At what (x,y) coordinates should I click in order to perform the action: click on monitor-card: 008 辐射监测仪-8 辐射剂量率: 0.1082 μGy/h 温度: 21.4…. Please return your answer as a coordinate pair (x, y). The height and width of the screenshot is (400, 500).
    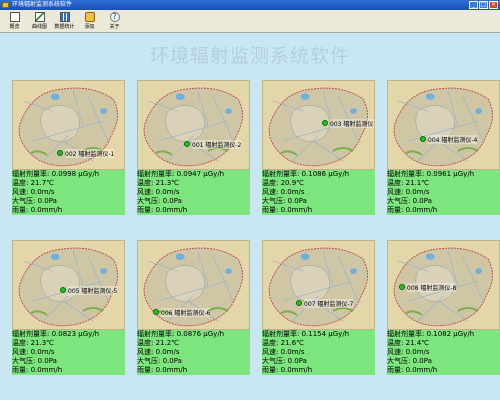
    Looking at the image, I should click on (443, 307).